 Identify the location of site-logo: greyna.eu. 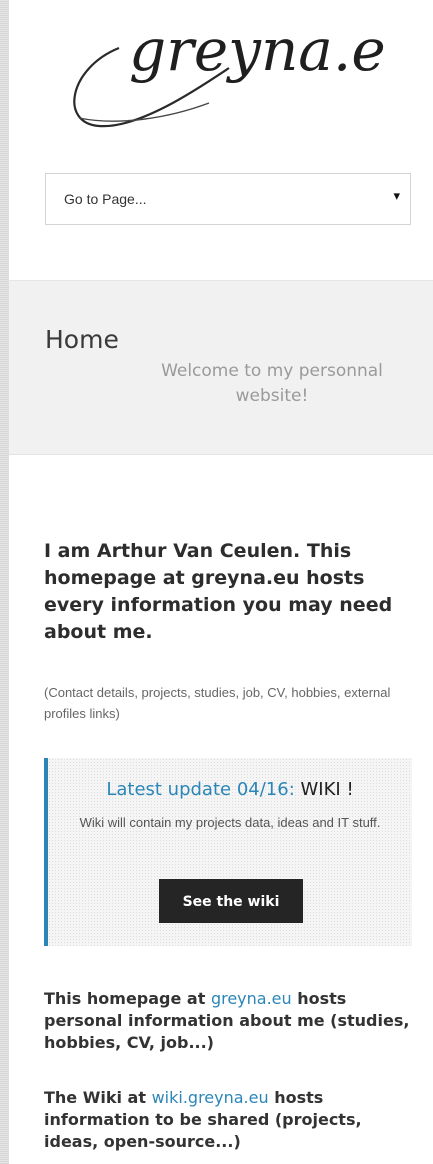
(241, 70).